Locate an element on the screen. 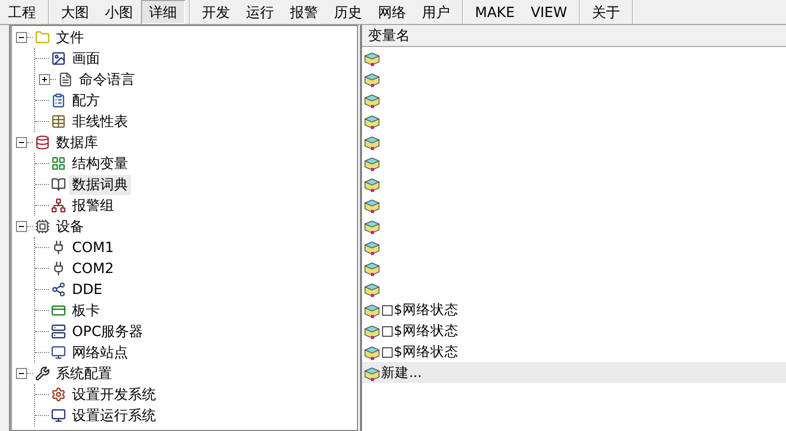 This screenshot has width=786, height=431. tree-item: 文件 is located at coordinates (70, 38).